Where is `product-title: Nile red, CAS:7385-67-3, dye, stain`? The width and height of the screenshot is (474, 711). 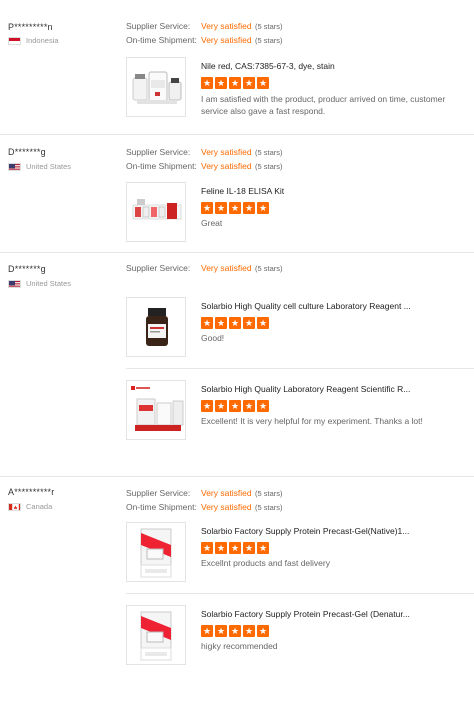
product-title: Nile red, CAS:7385-67-3, dye, stain is located at coordinates (336, 66).